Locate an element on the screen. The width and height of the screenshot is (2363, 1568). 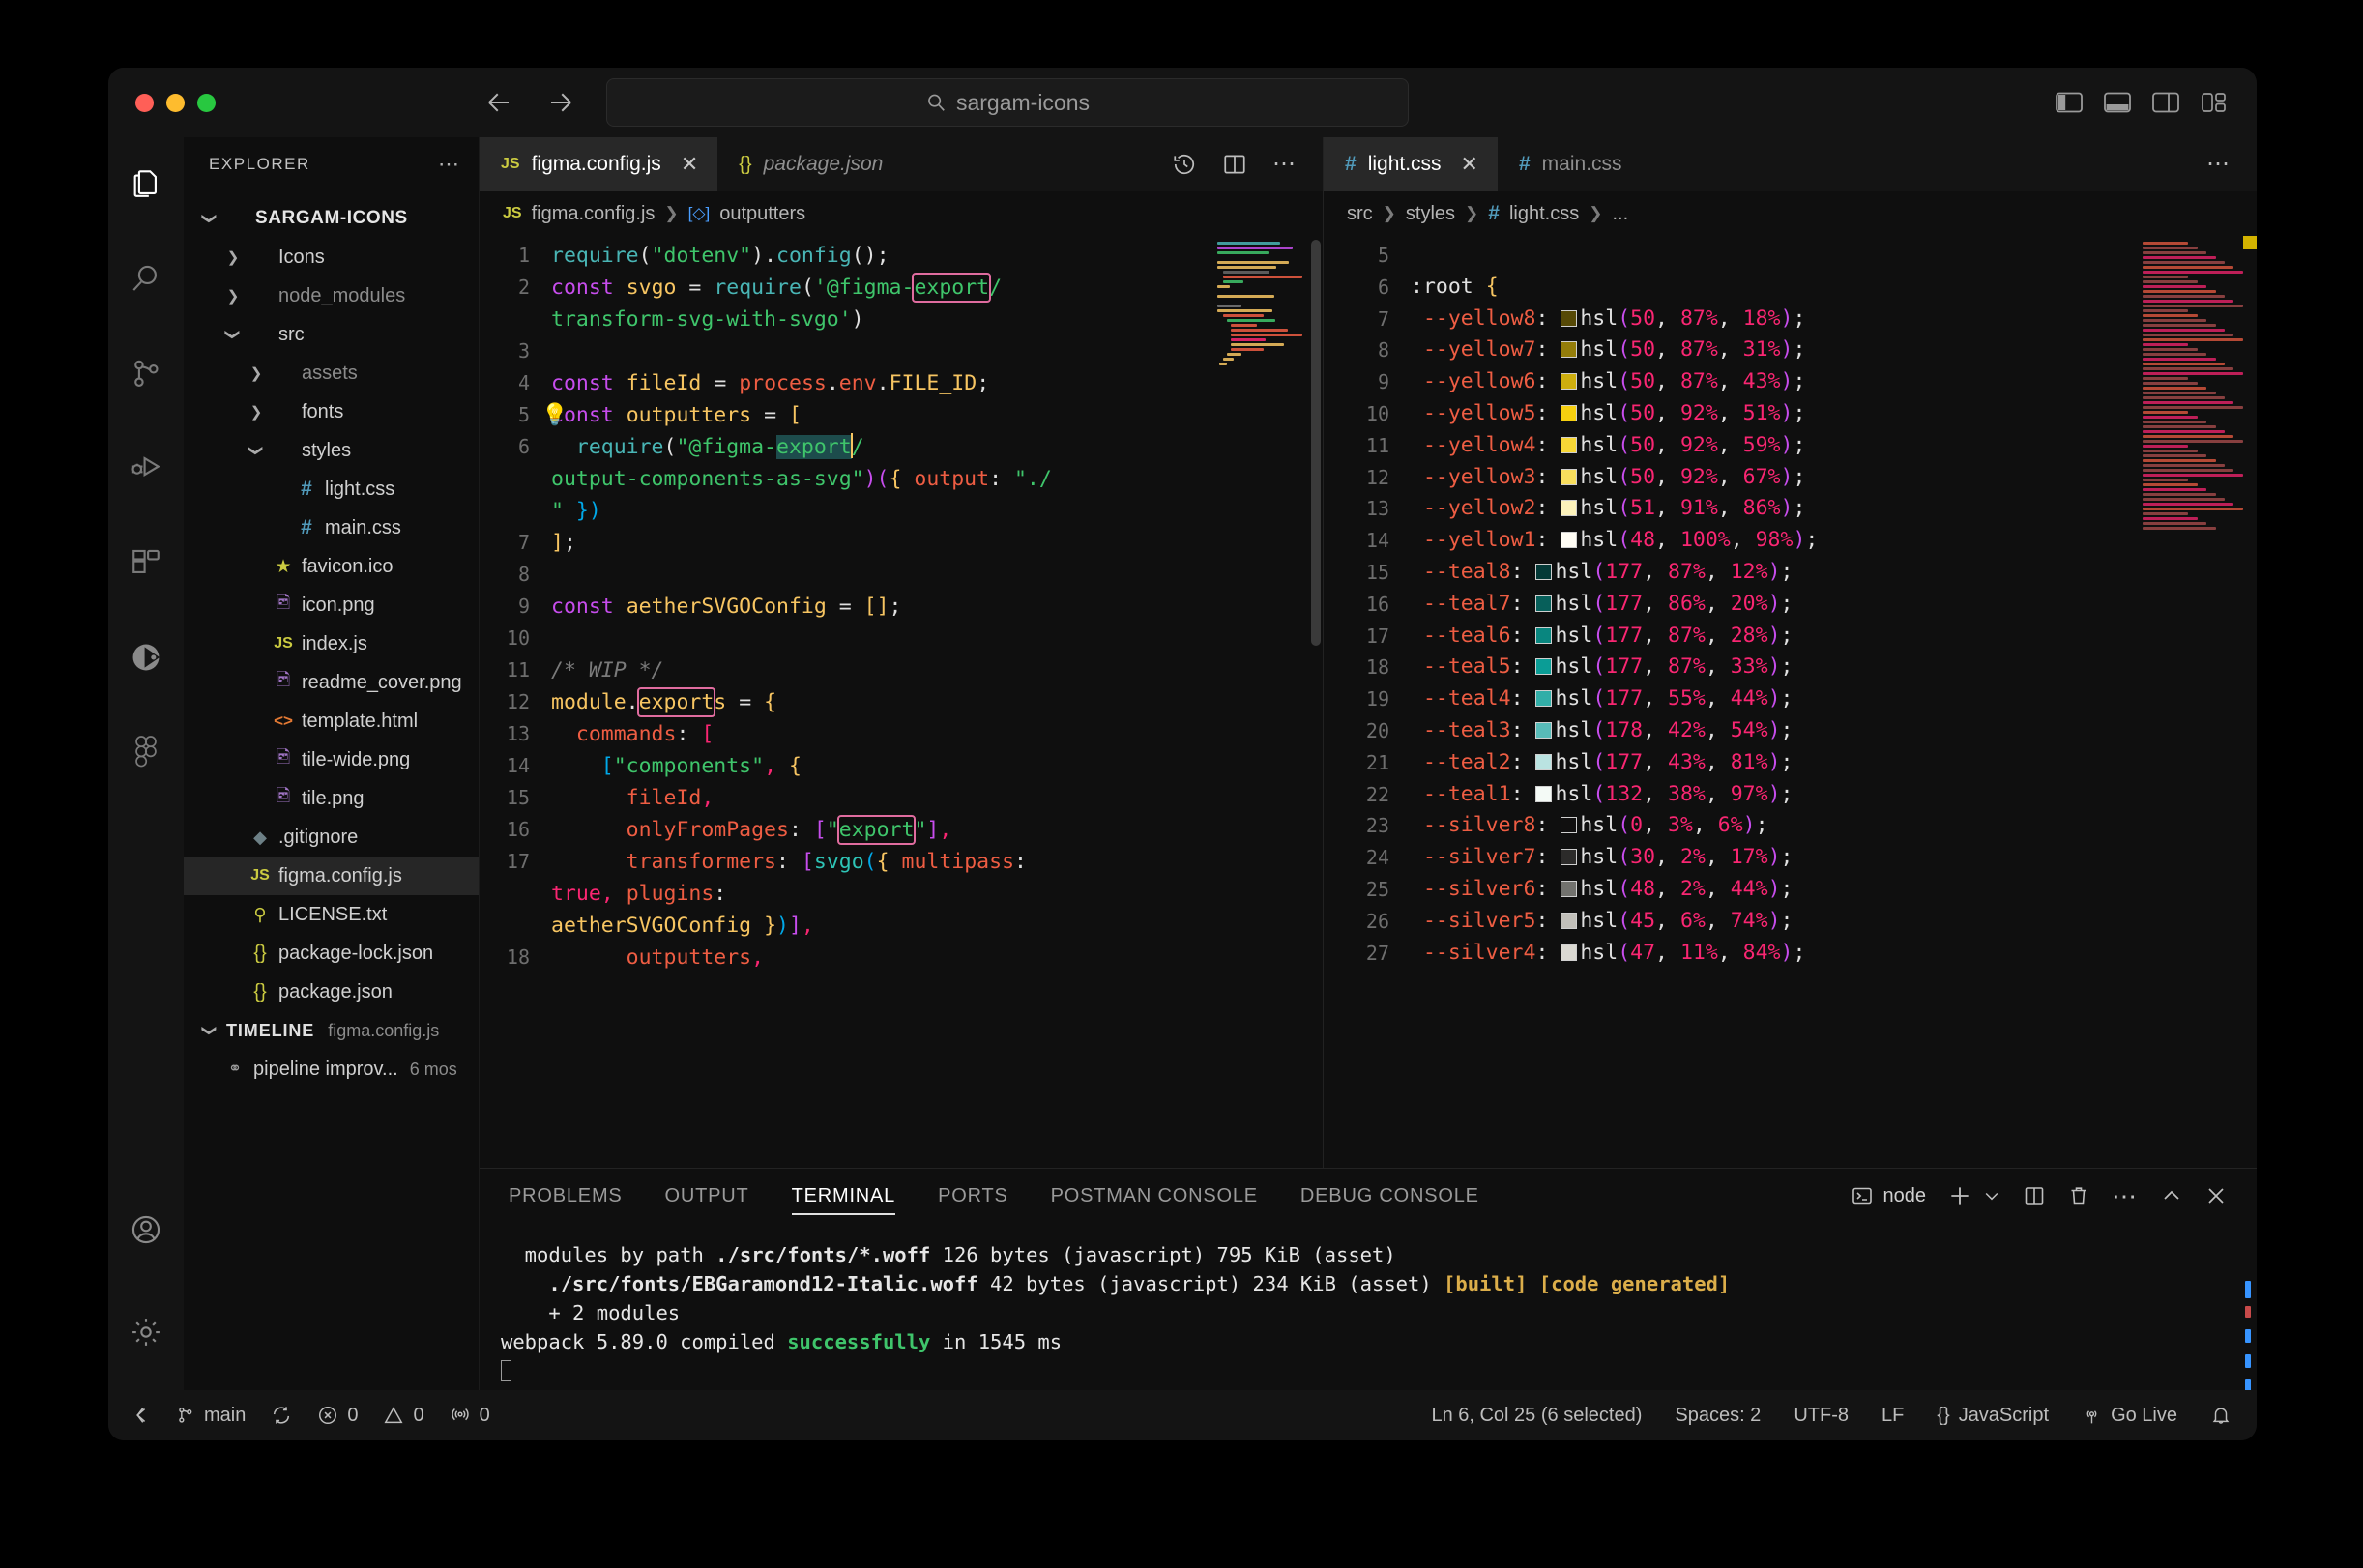
split-icon is located at coordinates (2034, 1195).